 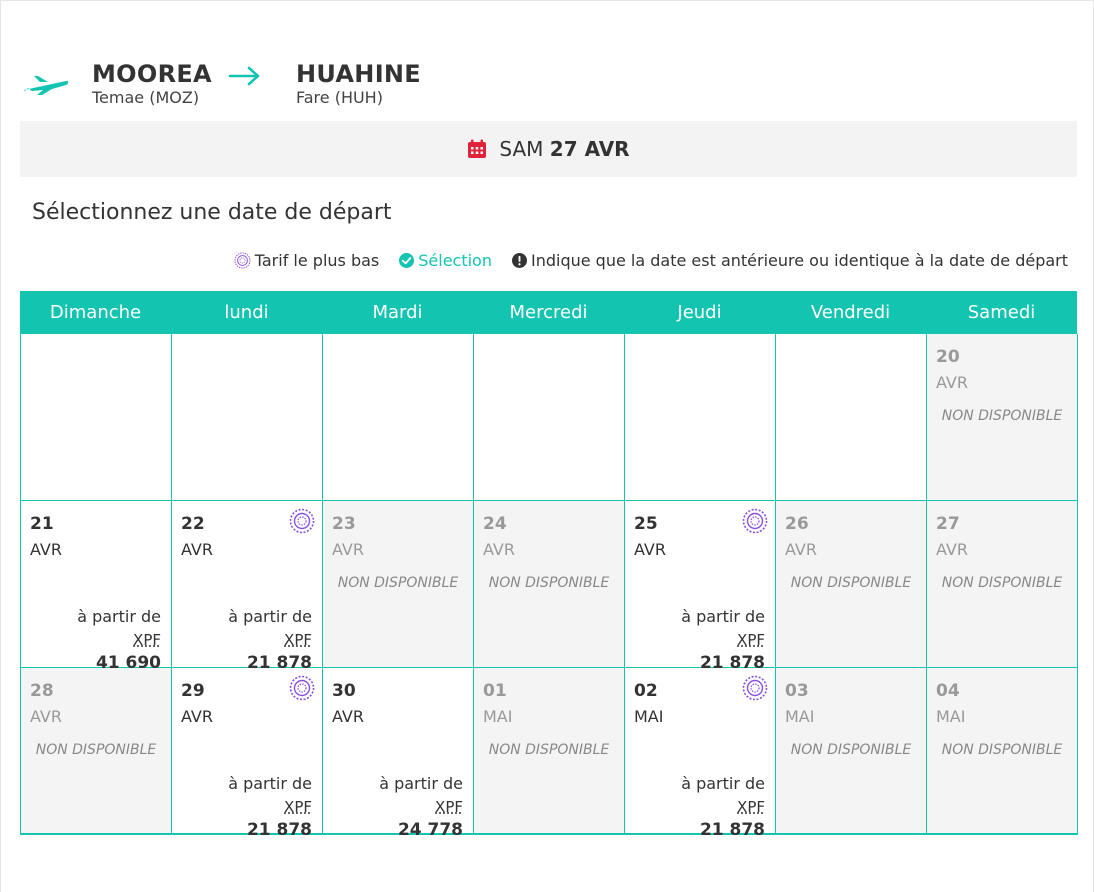 I want to click on day-number: 01, so click(x=495, y=691).